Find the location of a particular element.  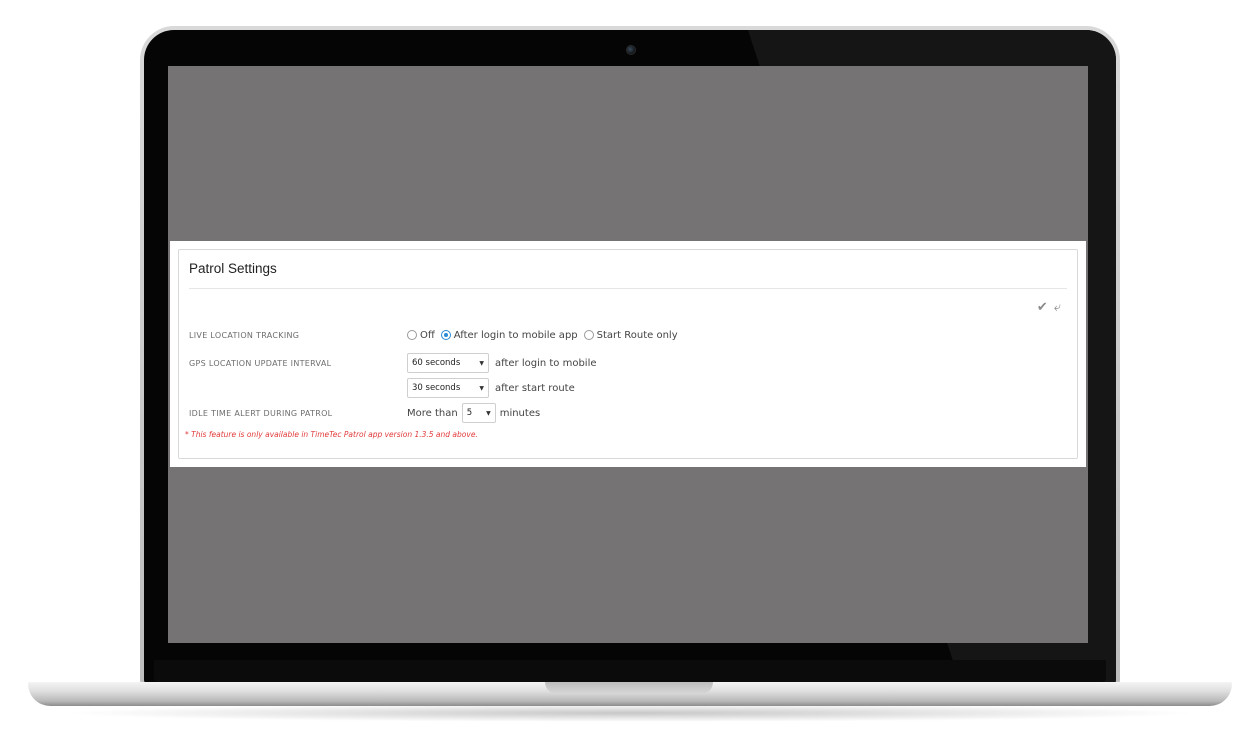

gps-route-interval-select: 30 seconds ▼ is located at coordinates (448, 388).